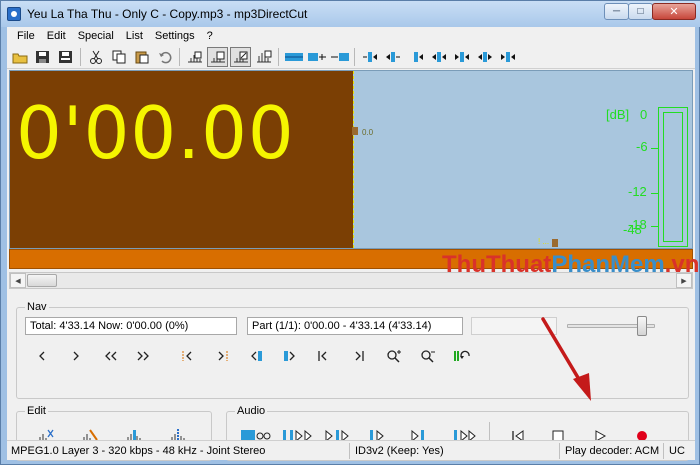  What do you see at coordinates (394, 356) in the screenshot?
I see `zoom-in-icon` at bounding box center [394, 356].